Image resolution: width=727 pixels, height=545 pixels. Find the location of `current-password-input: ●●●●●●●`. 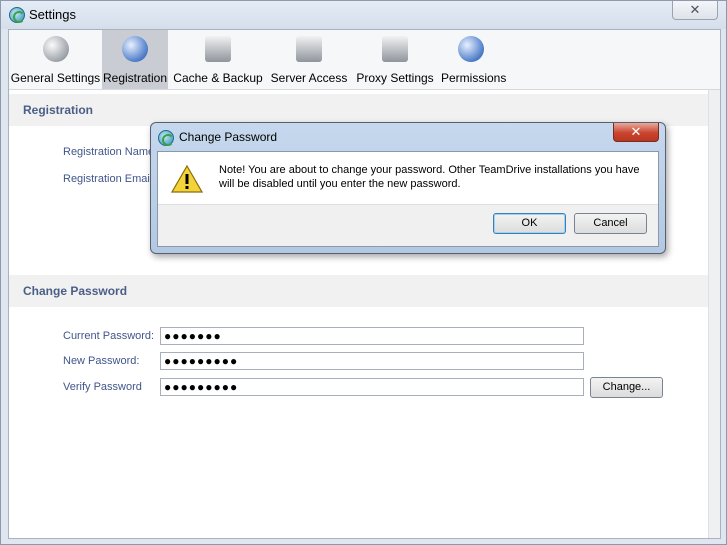

current-password-input: ●●●●●●● is located at coordinates (372, 336).